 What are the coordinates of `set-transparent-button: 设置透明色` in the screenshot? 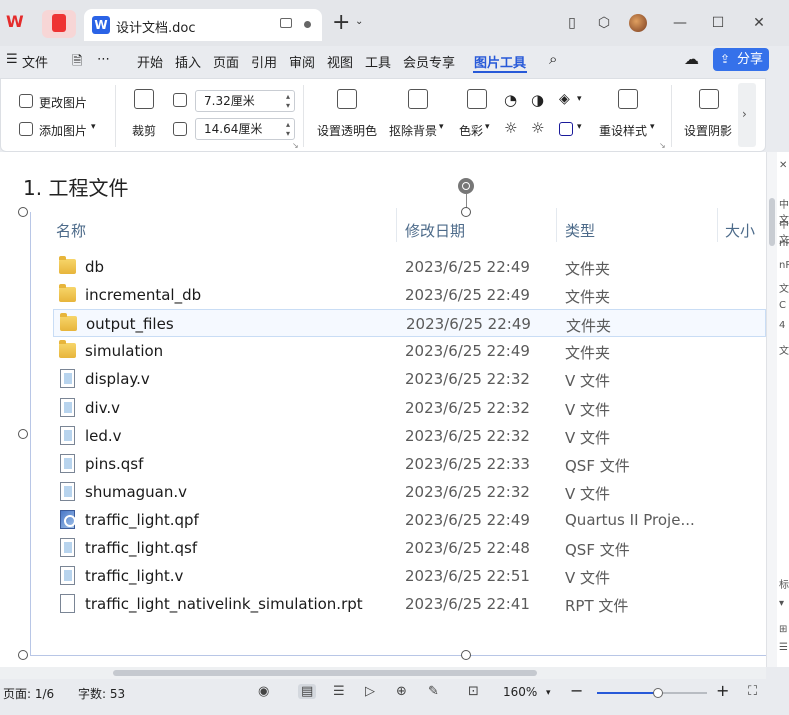 It's located at (347, 130).